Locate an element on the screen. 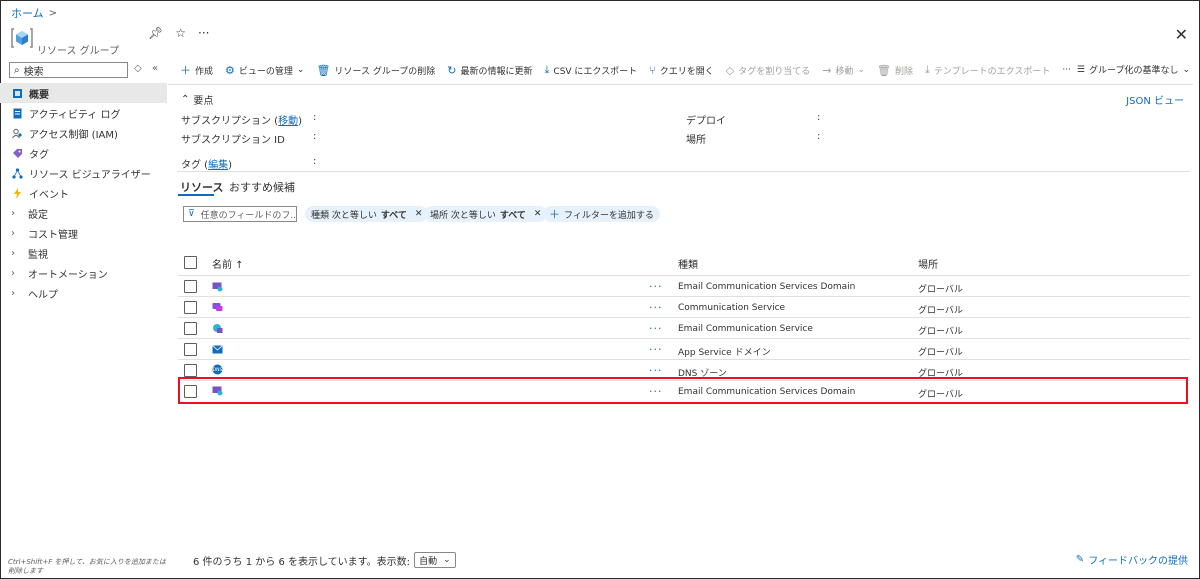 The image size is (1200, 579). sidebar-search-placeholder: 検索 is located at coordinates (33, 72).